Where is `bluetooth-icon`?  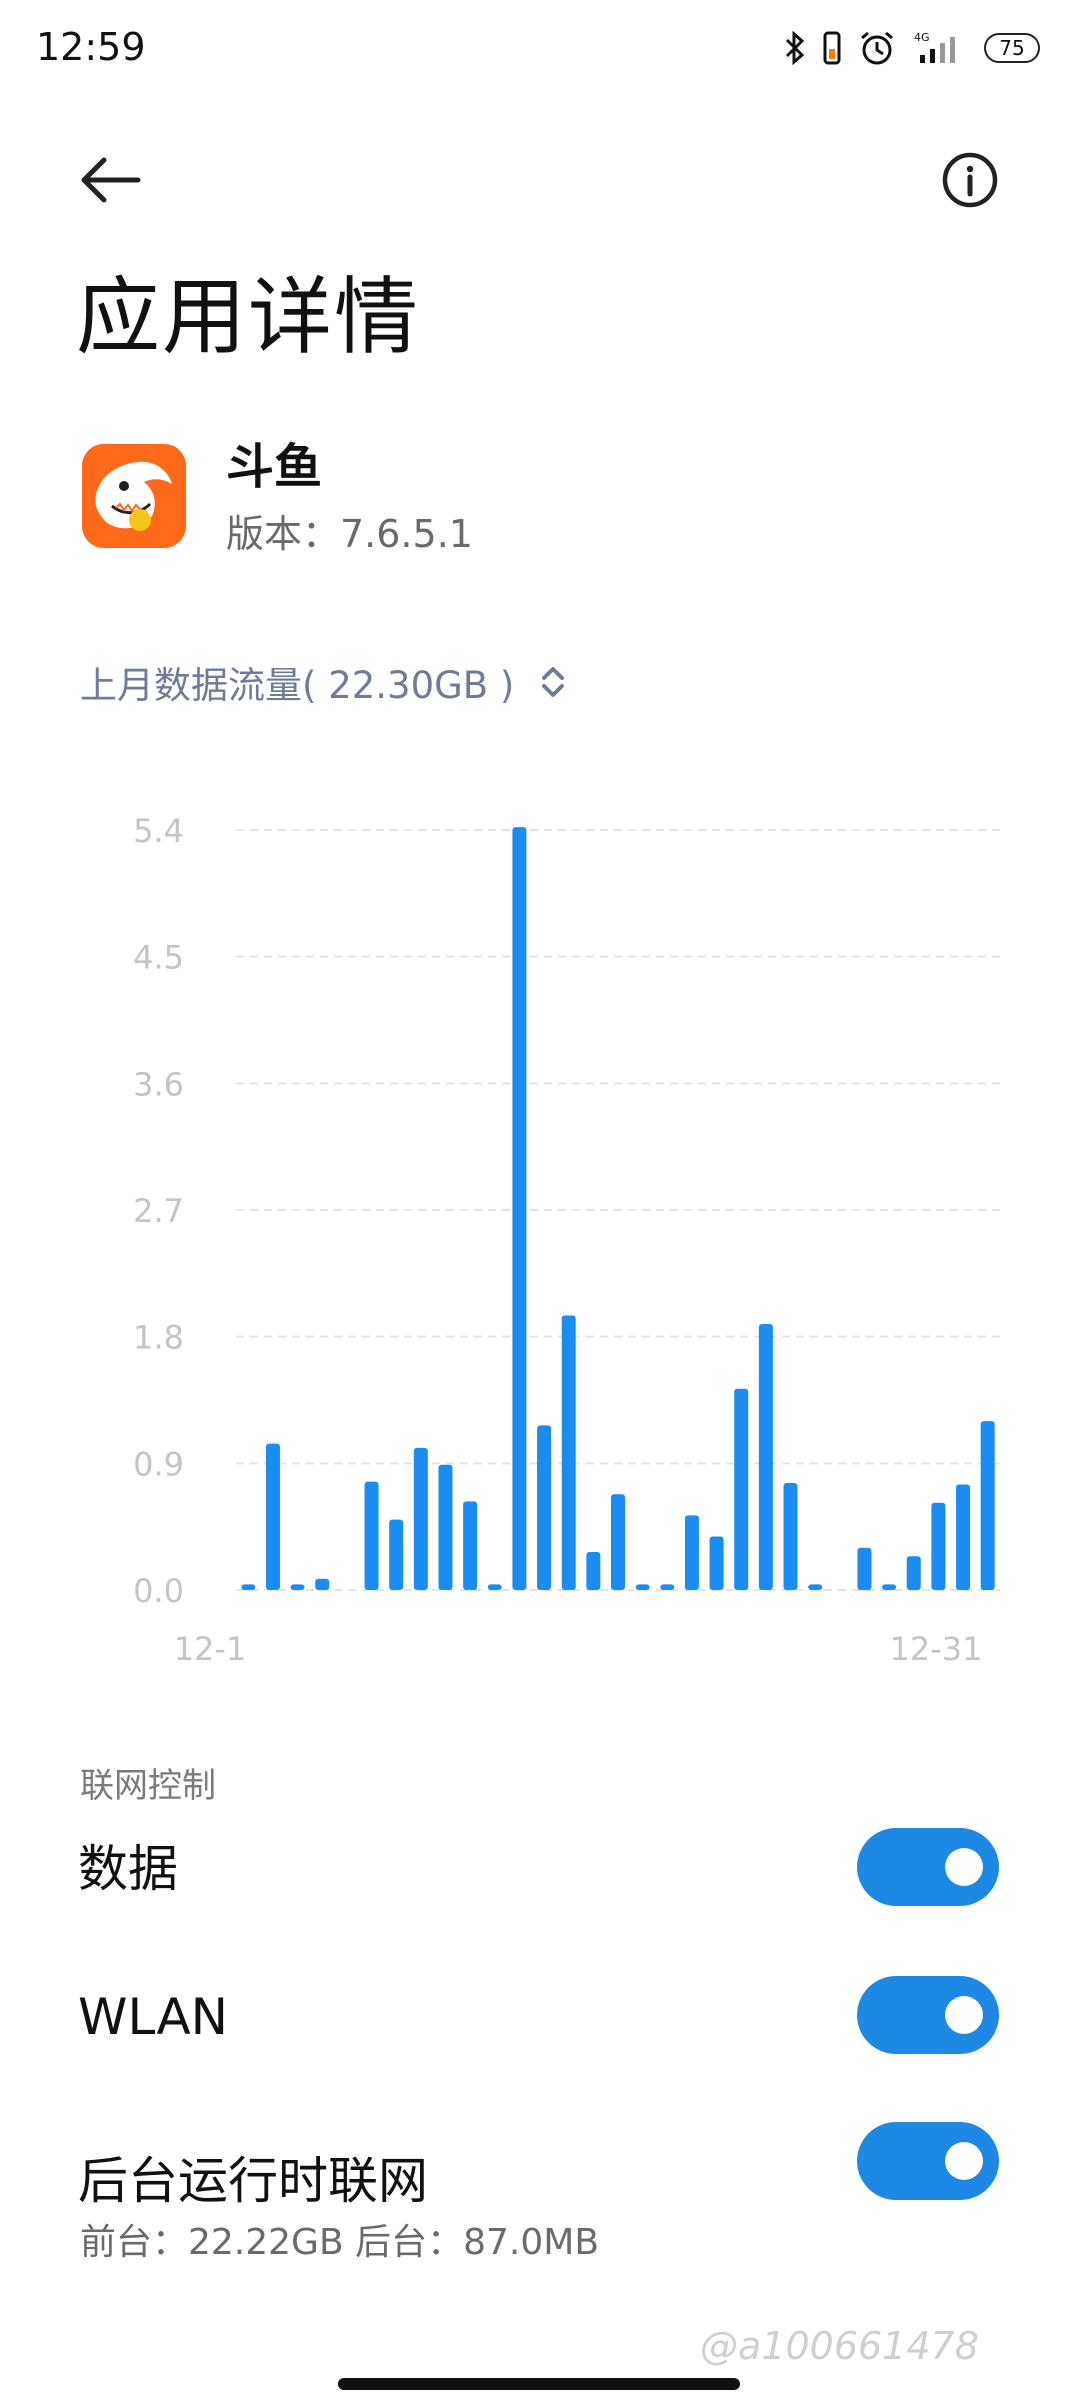 bluetooth-icon is located at coordinates (795, 48).